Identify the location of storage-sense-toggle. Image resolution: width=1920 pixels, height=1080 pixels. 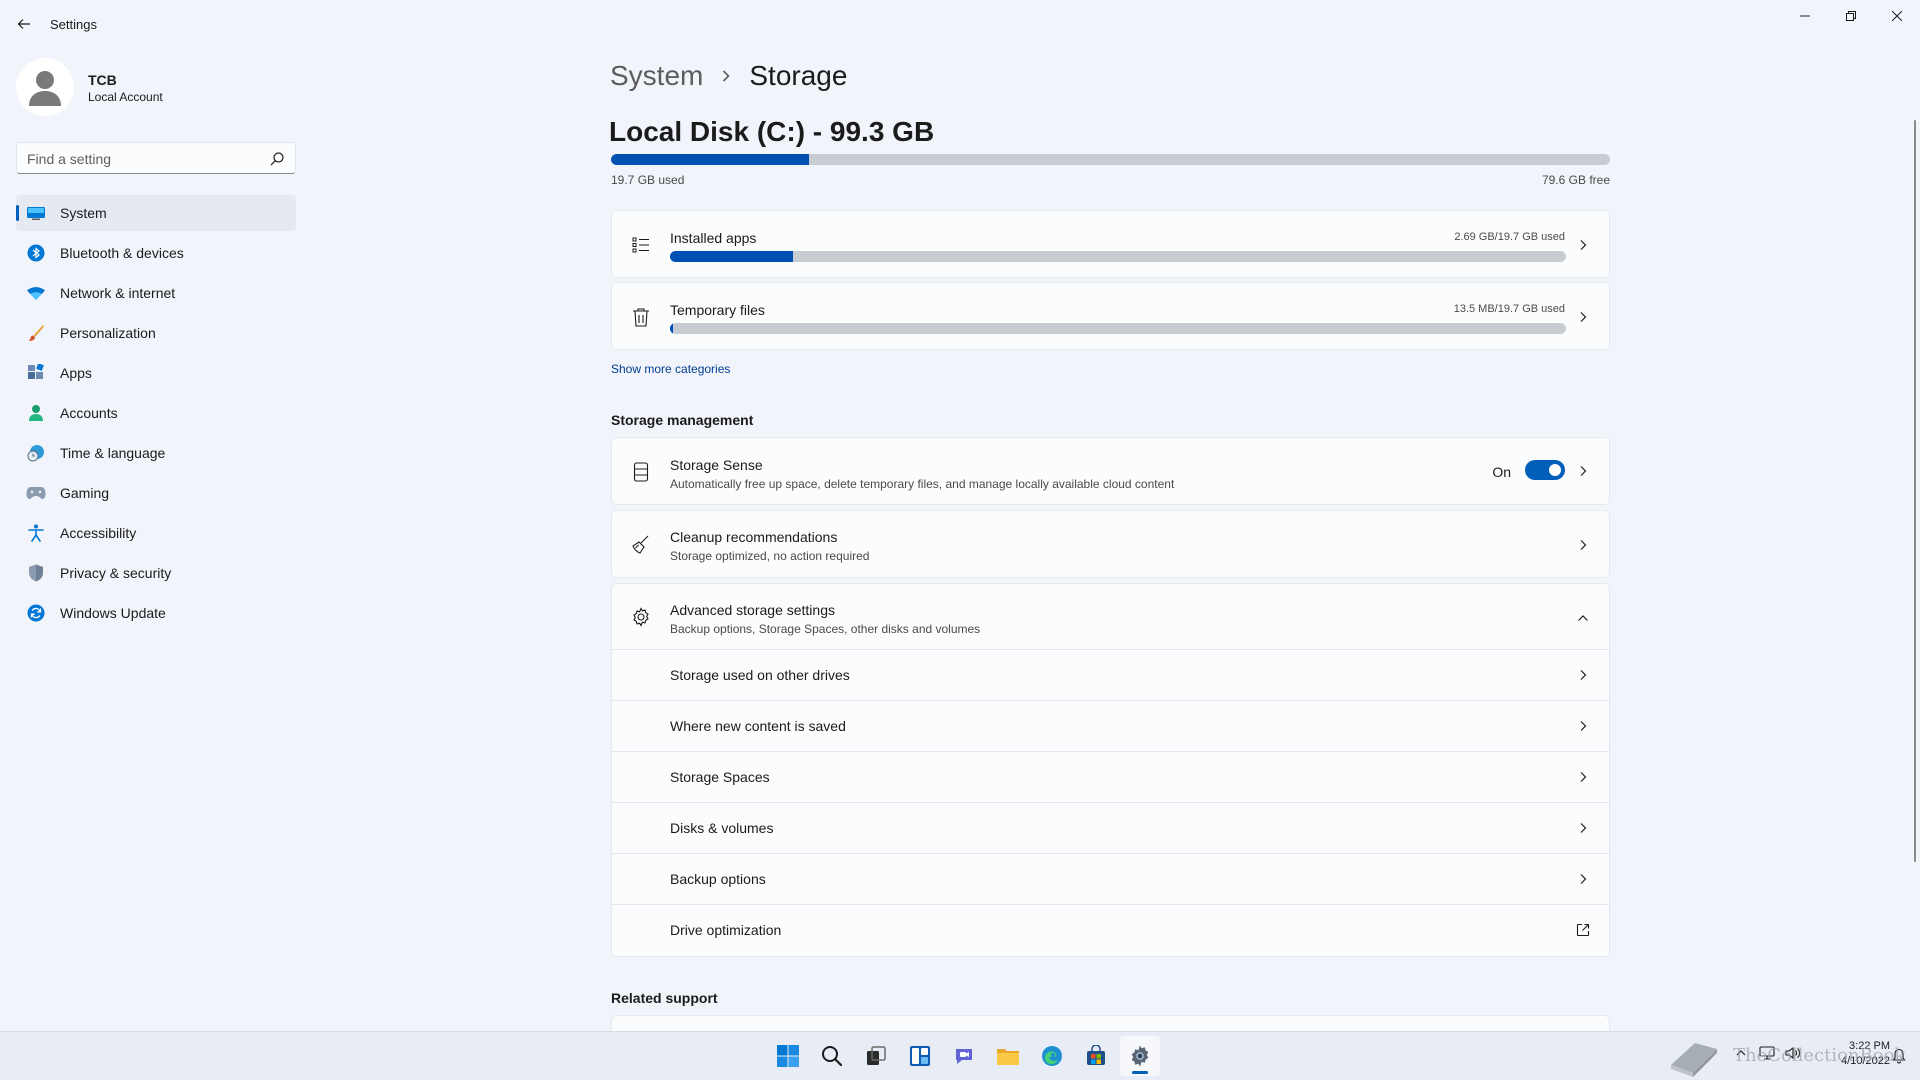
(1545, 470).